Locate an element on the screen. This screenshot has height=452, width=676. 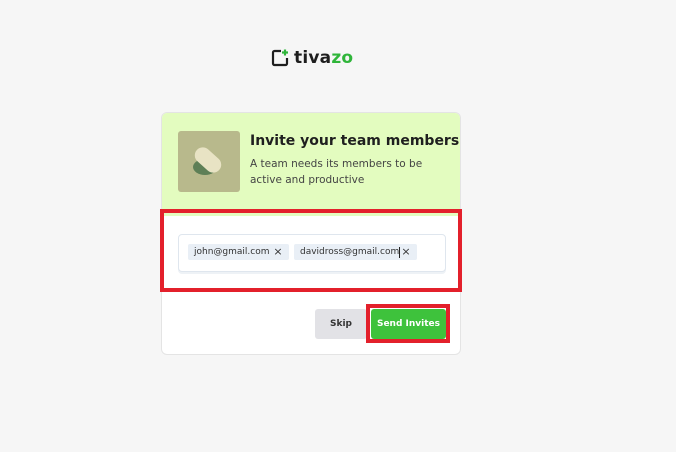
email-chip: john@gmail.com × is located at coordinates (238, 252).